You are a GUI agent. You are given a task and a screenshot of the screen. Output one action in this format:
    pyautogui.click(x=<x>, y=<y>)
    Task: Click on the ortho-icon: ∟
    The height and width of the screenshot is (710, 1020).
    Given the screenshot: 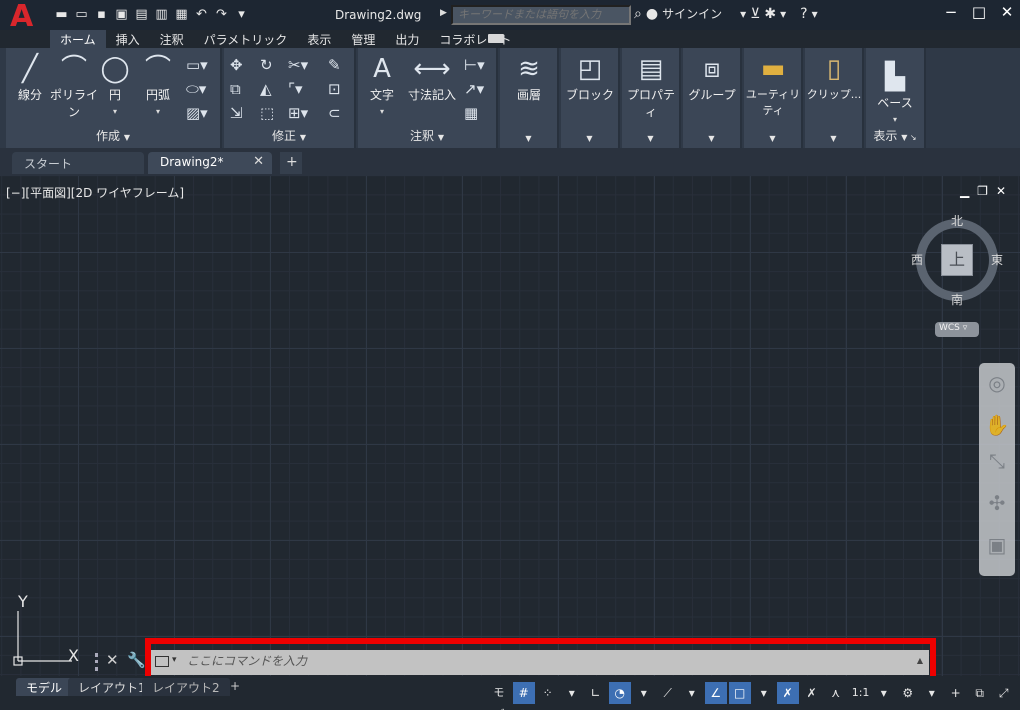 What is the action you would take?
    pyautogui.click(x=596, y=693)
    